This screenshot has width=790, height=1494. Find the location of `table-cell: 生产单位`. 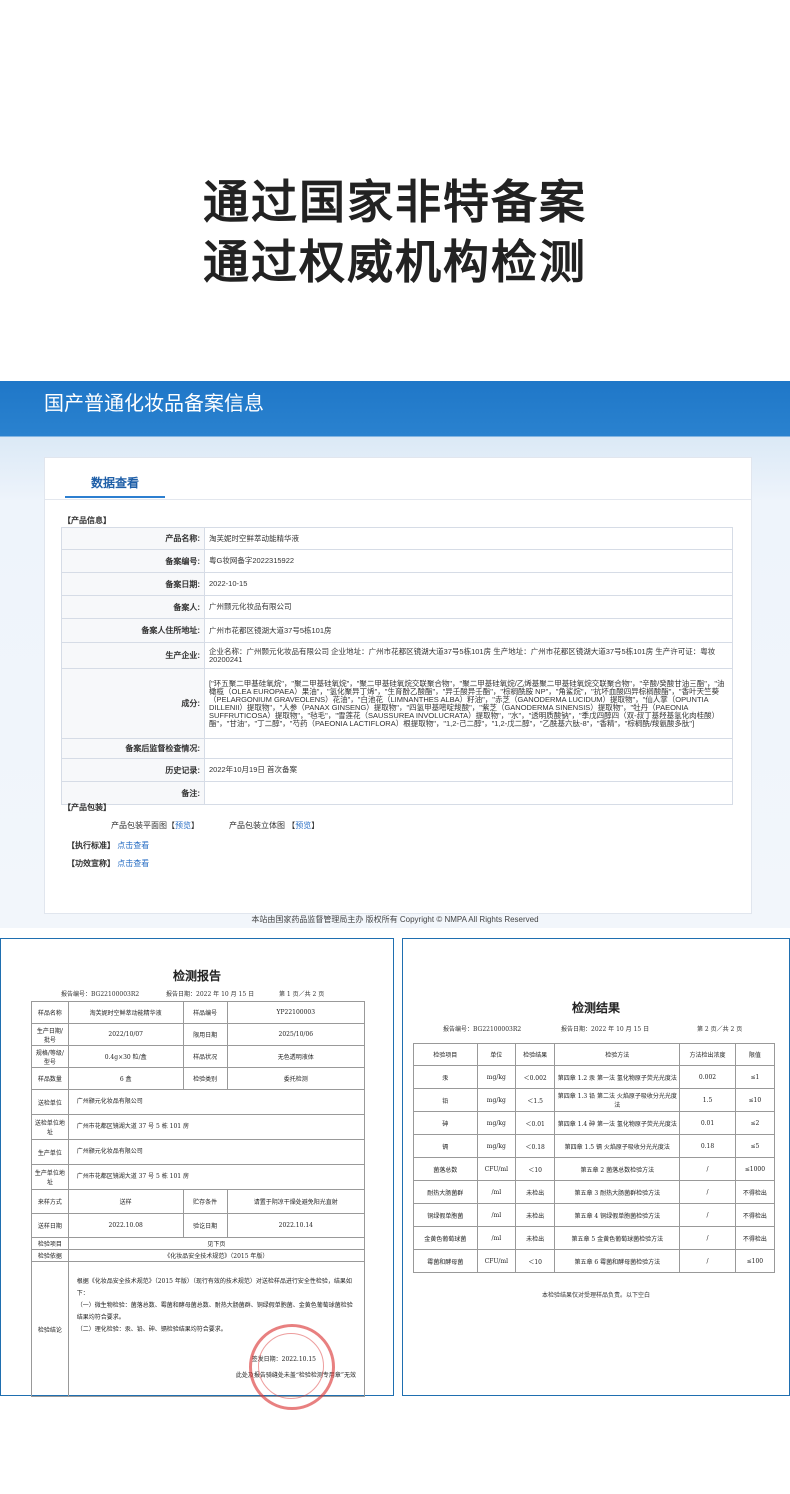

table-cell: 生产单位 is located at coordinates (50, 1152).